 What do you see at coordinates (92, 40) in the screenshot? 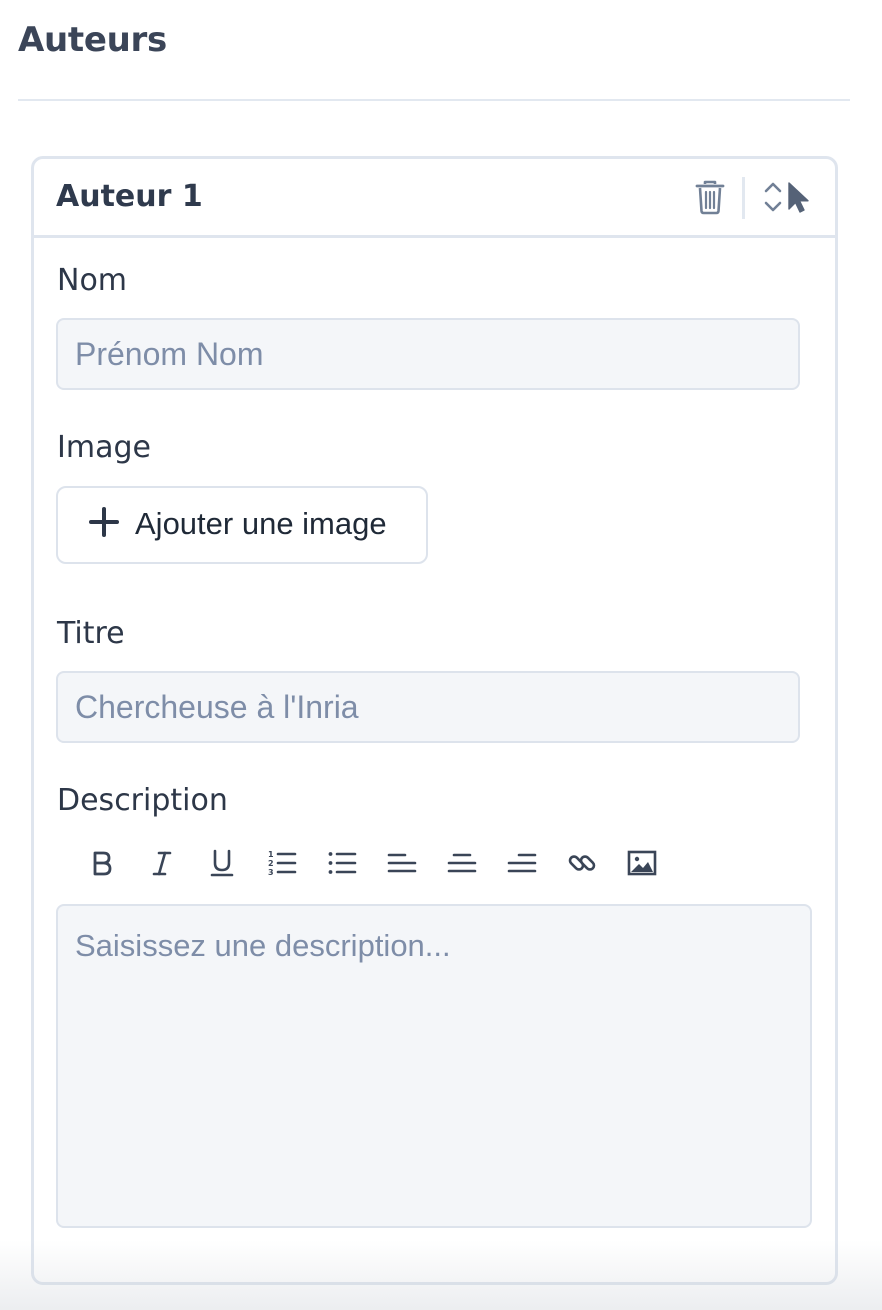
I see `section-title: Auteurs` at bounding box center [92, 40].